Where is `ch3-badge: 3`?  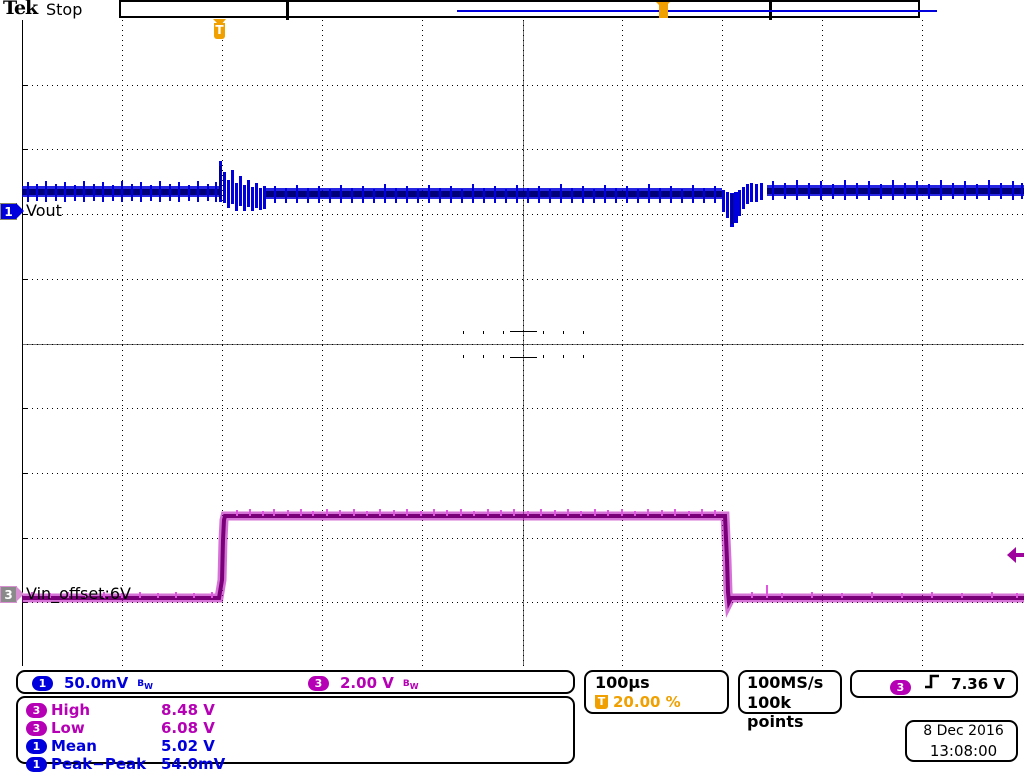
ch3-badge: 3 is located at coordinates (8, 594).